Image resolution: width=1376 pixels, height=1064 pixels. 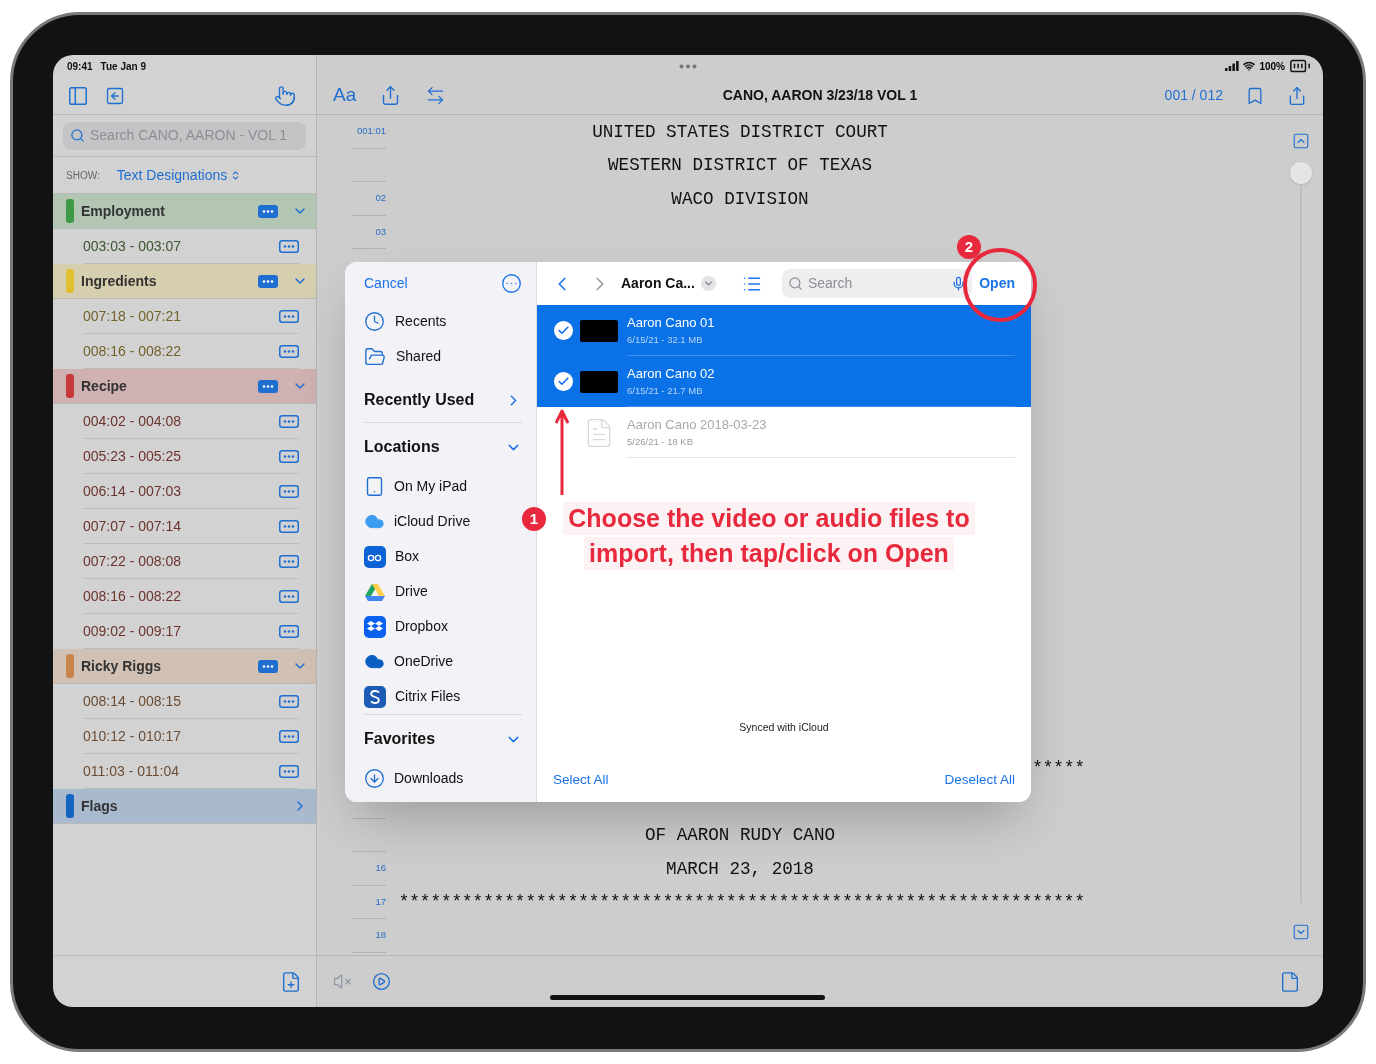 I want to click on cancel-button: Cancel, so click(x=386, y=283).